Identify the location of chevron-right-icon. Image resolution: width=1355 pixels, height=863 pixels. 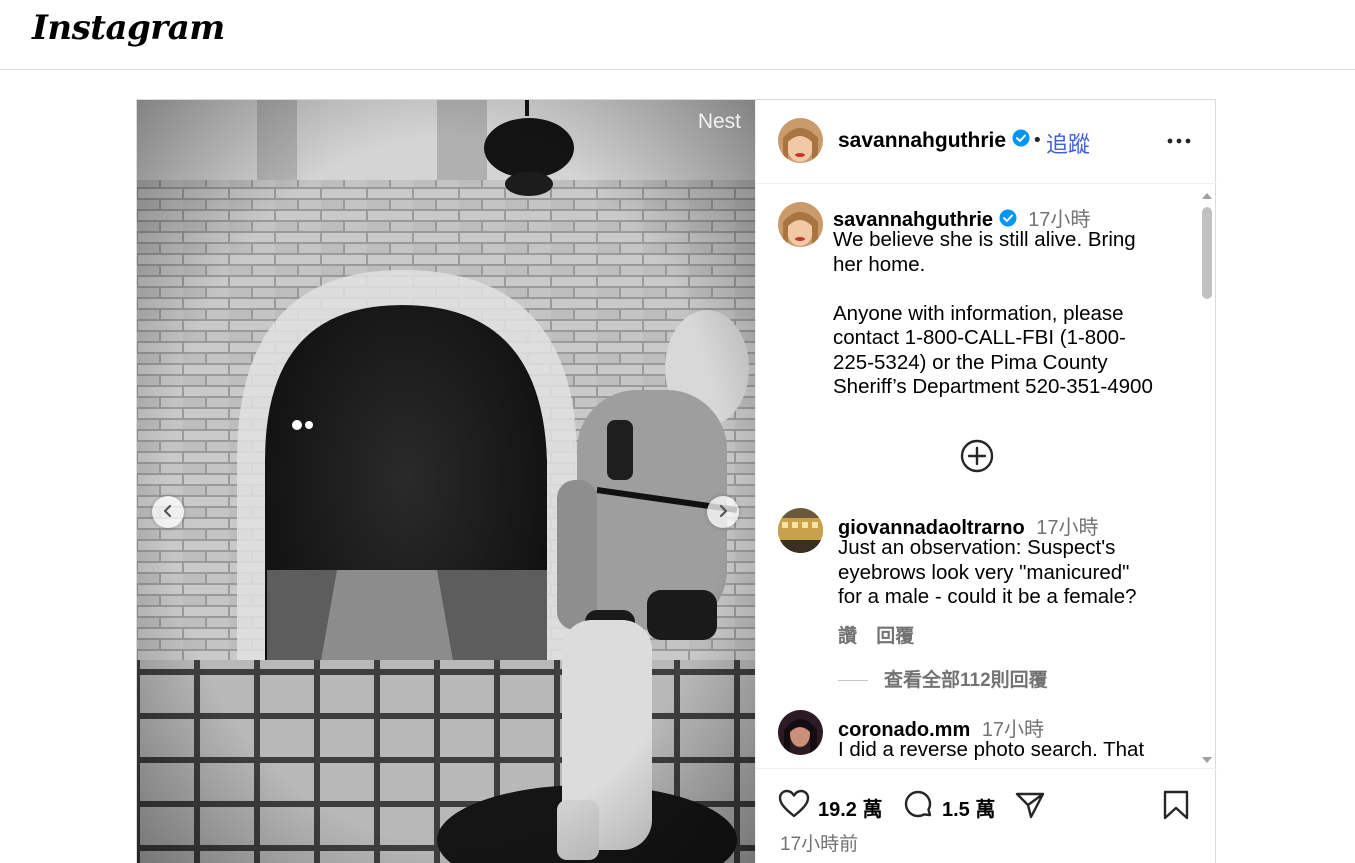
(723, 512).